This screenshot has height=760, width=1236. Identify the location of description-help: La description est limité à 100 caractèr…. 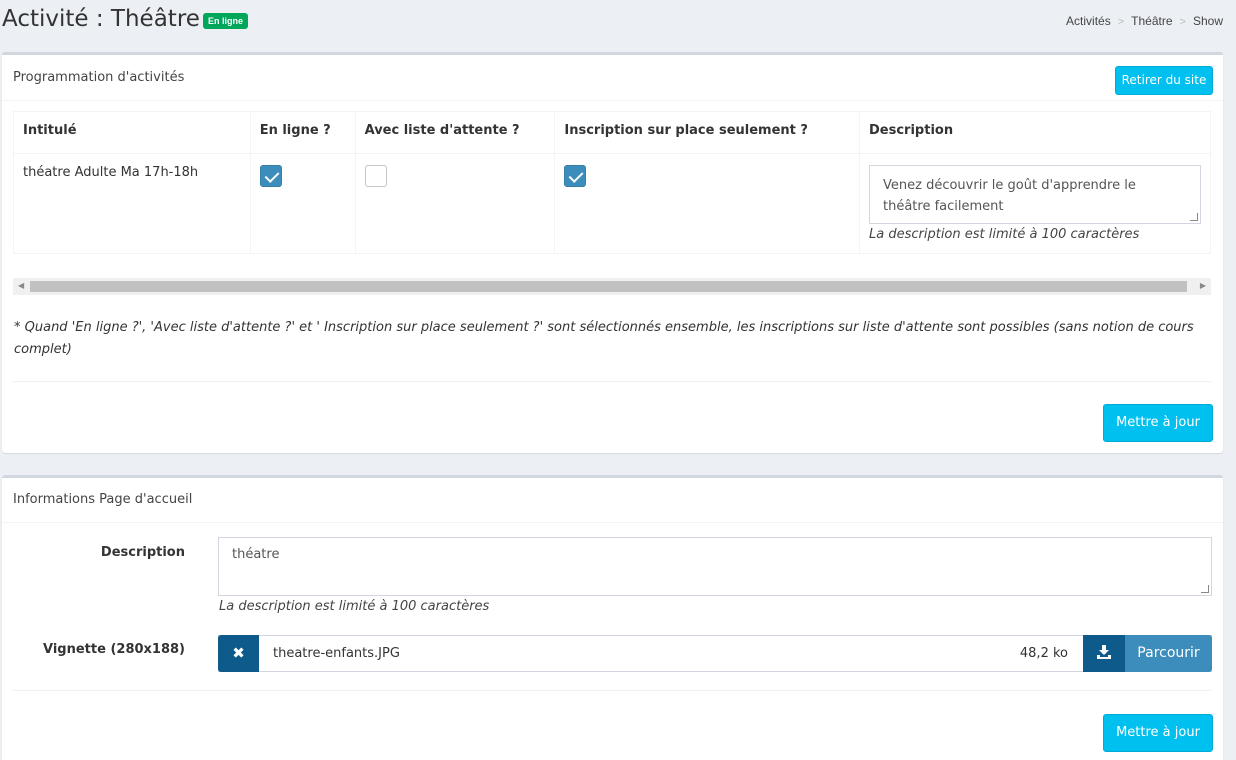
(1004, 234).